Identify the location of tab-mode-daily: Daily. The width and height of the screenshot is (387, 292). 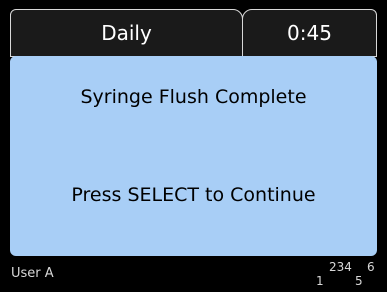
(126, 33).